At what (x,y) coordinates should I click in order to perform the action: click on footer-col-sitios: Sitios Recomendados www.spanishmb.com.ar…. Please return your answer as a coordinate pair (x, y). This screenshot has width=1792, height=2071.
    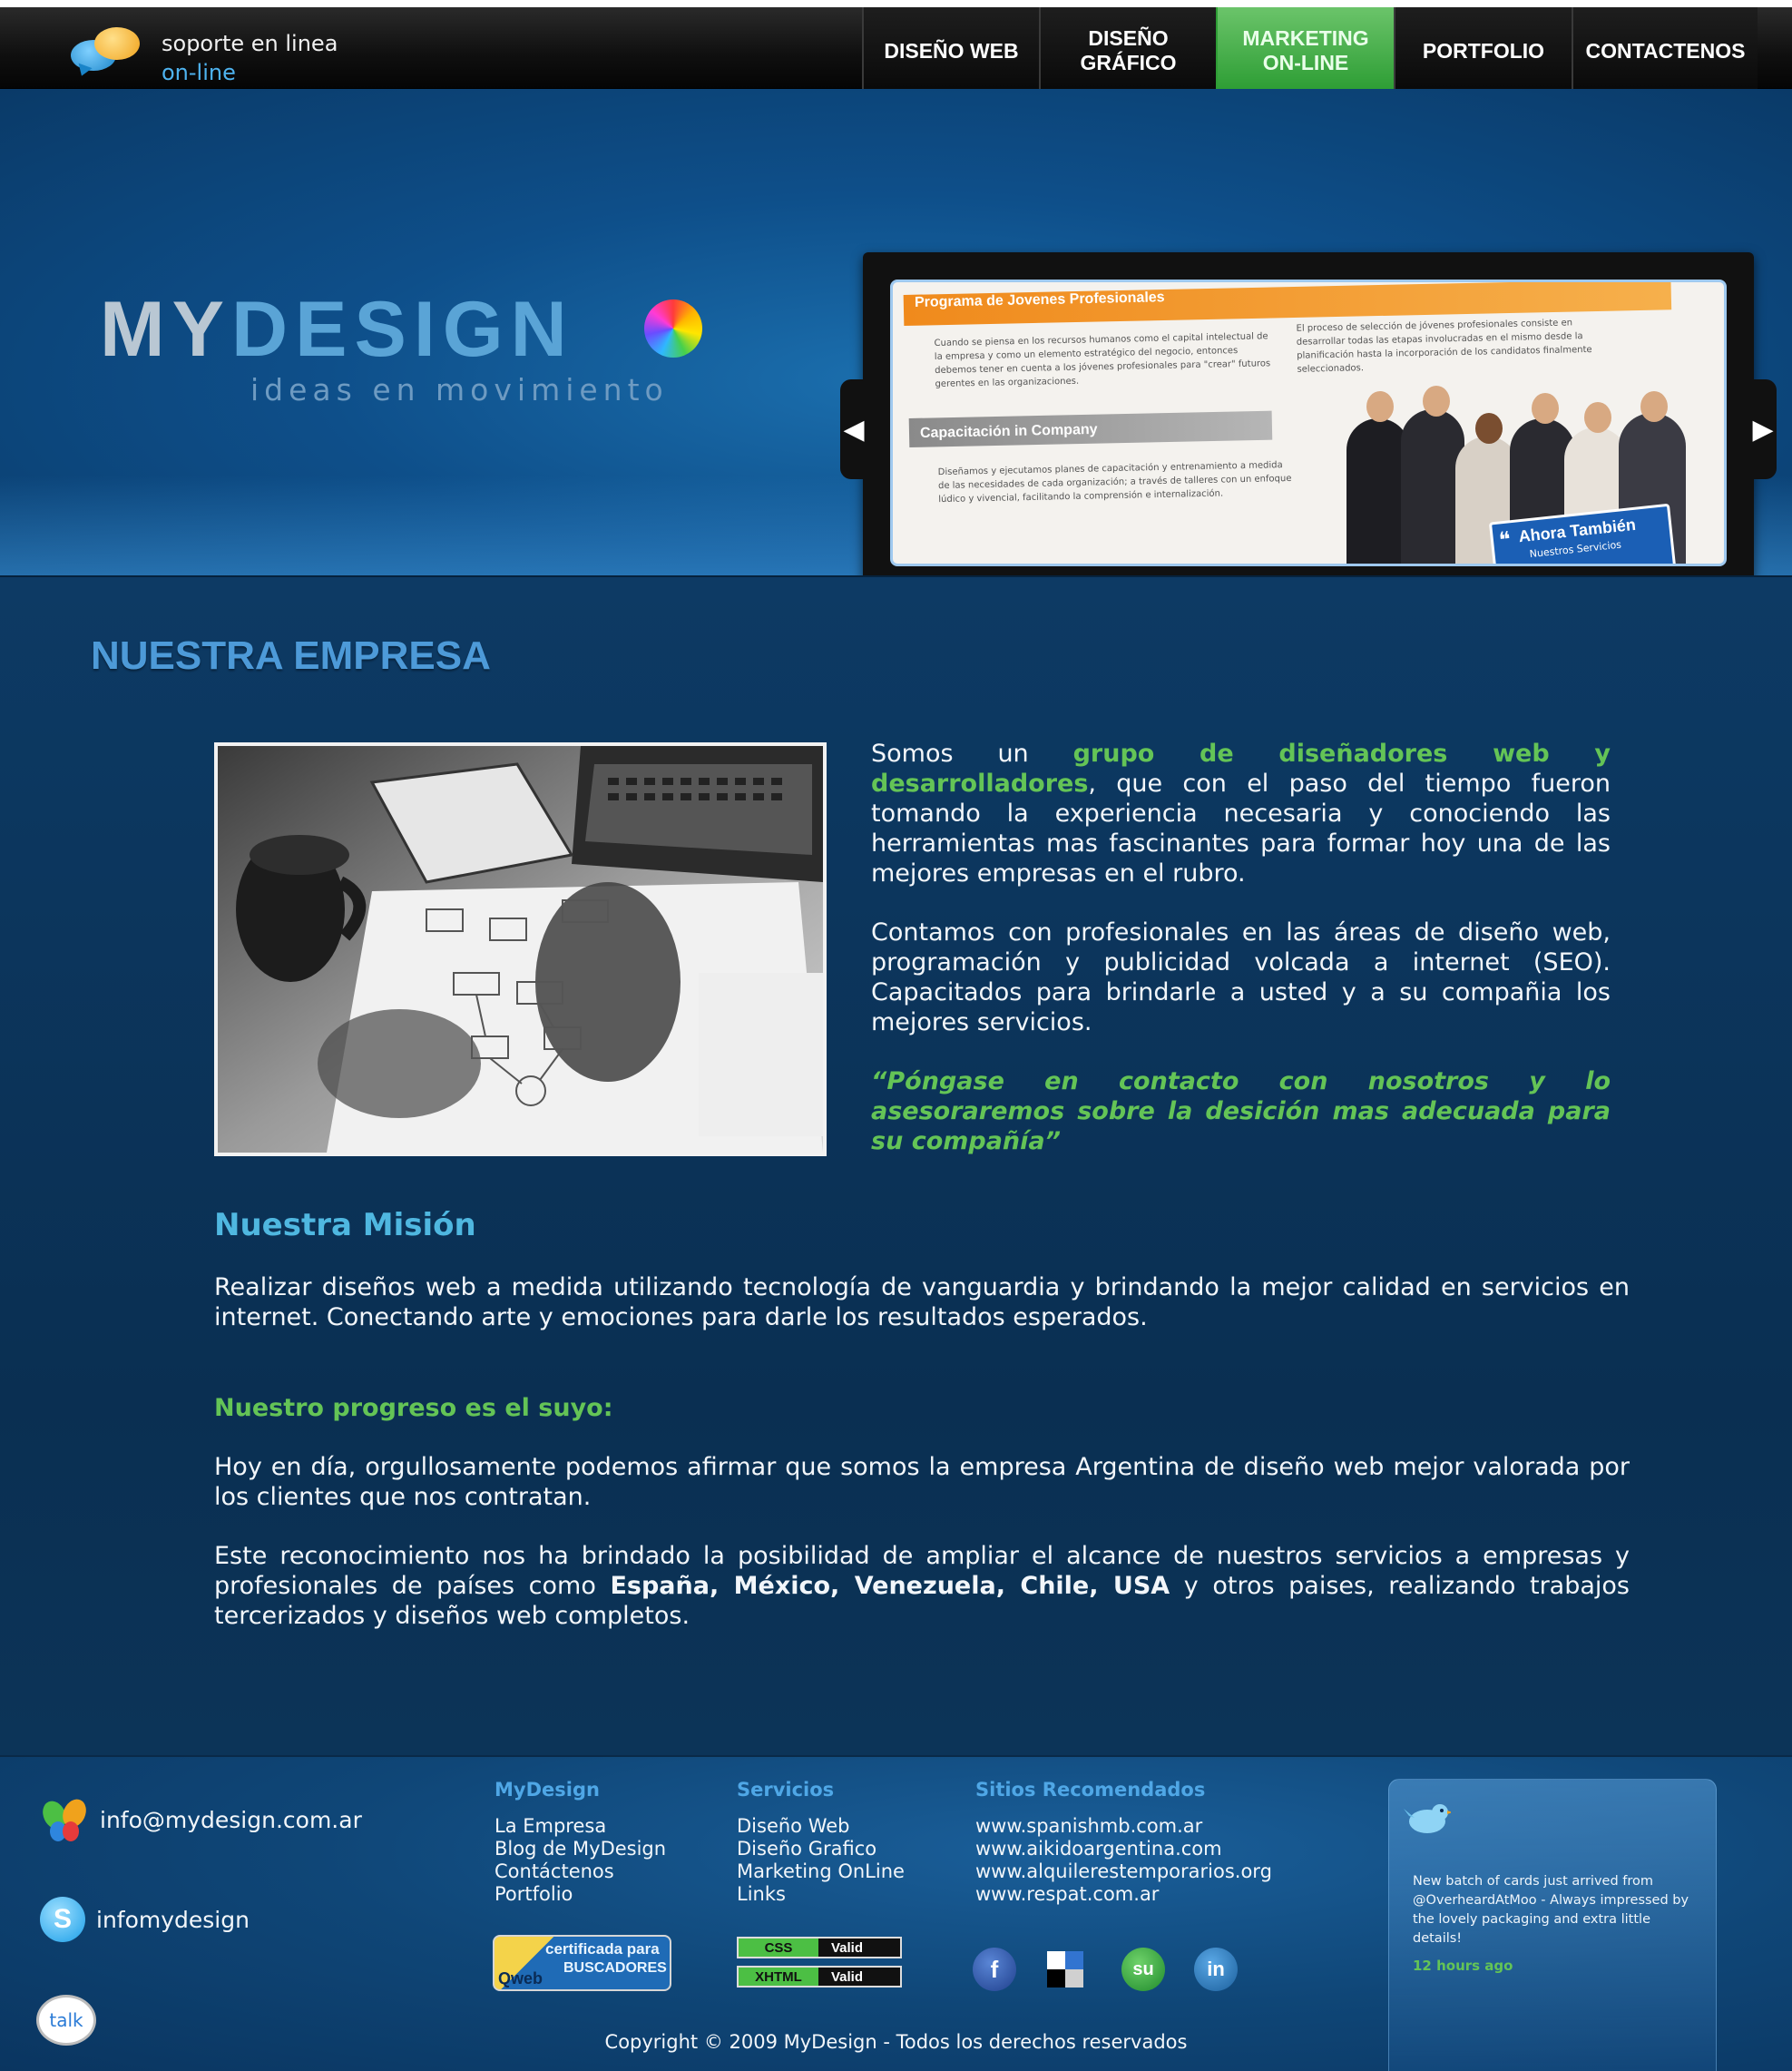
    Looking at the image, I should click on (1123, 1842).